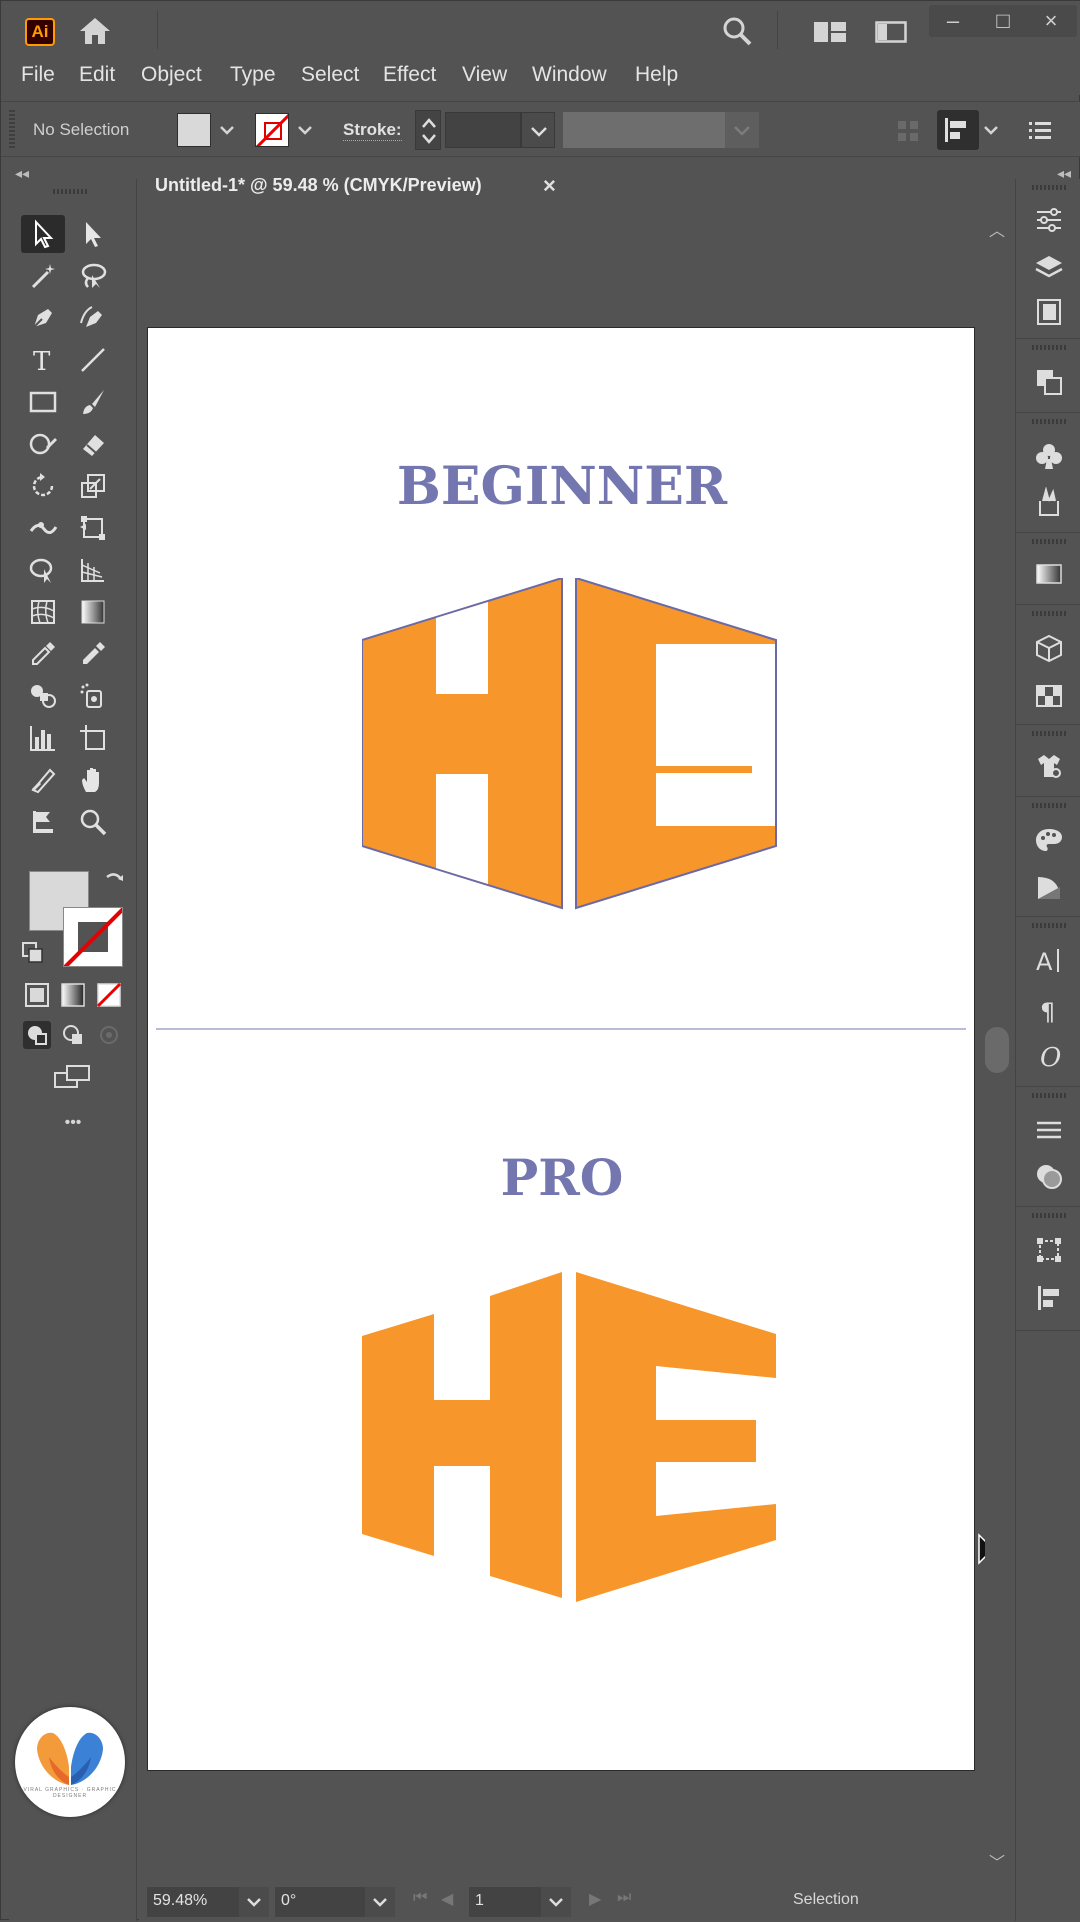 The height and width of the screenshot is (1922, 1080). What do you see at coordinates (43, 654) in the screenshot?
I see `eyedropper-tool` at bounding box center [43, 654].